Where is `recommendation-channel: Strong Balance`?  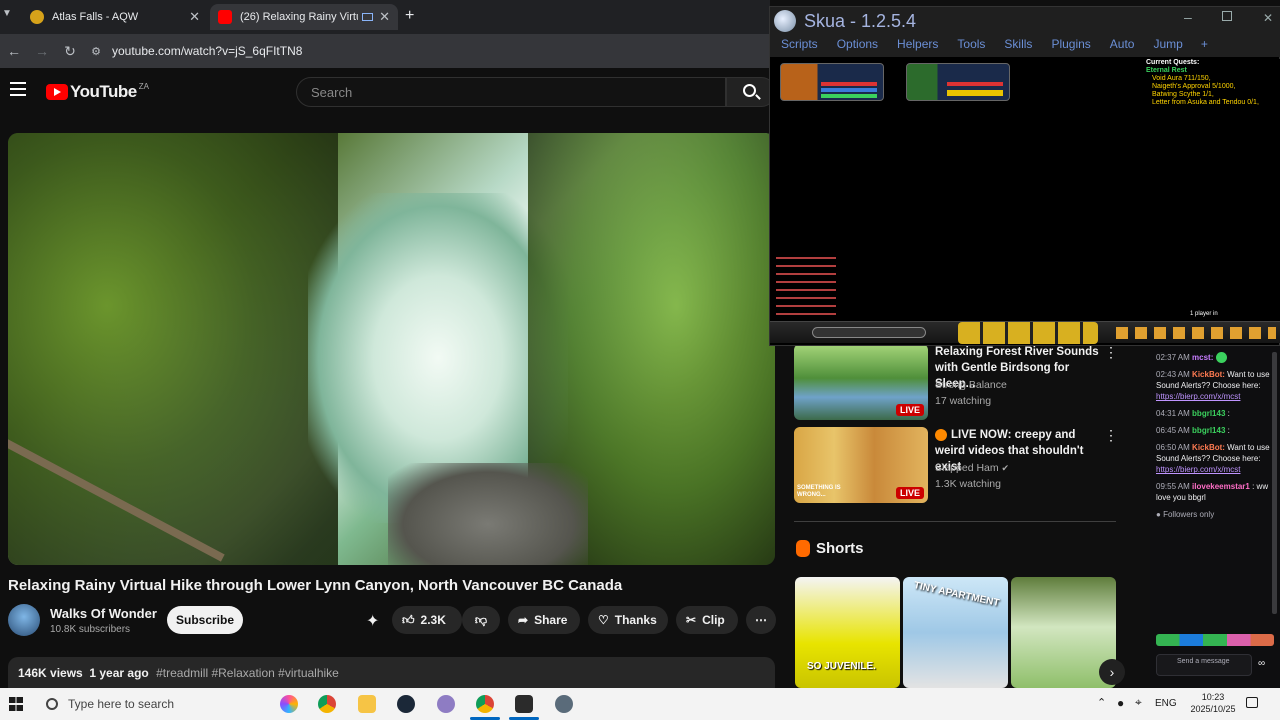 recommendation-channel: Strong Balance is located at coordinates (971, 385).